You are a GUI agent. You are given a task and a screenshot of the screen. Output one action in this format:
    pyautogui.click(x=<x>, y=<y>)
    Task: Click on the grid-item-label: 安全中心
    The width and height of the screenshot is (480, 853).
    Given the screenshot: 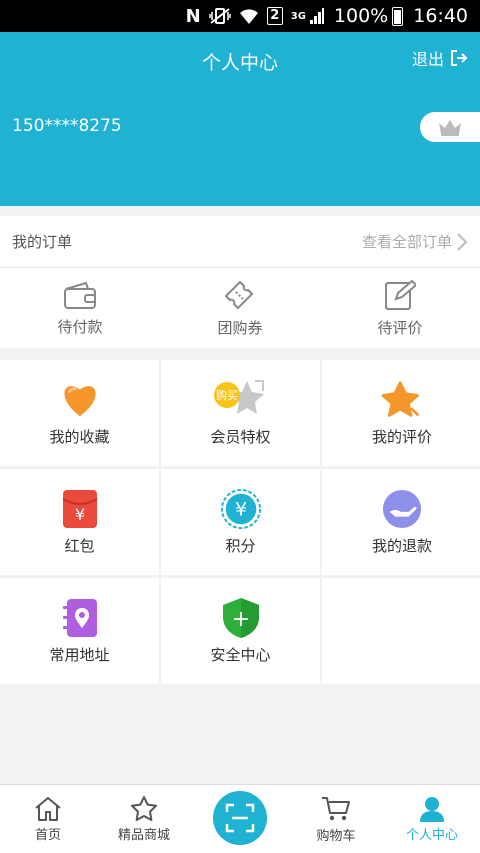 What is the action you would take?
    pyautogui.click(x=240, y=654)
    